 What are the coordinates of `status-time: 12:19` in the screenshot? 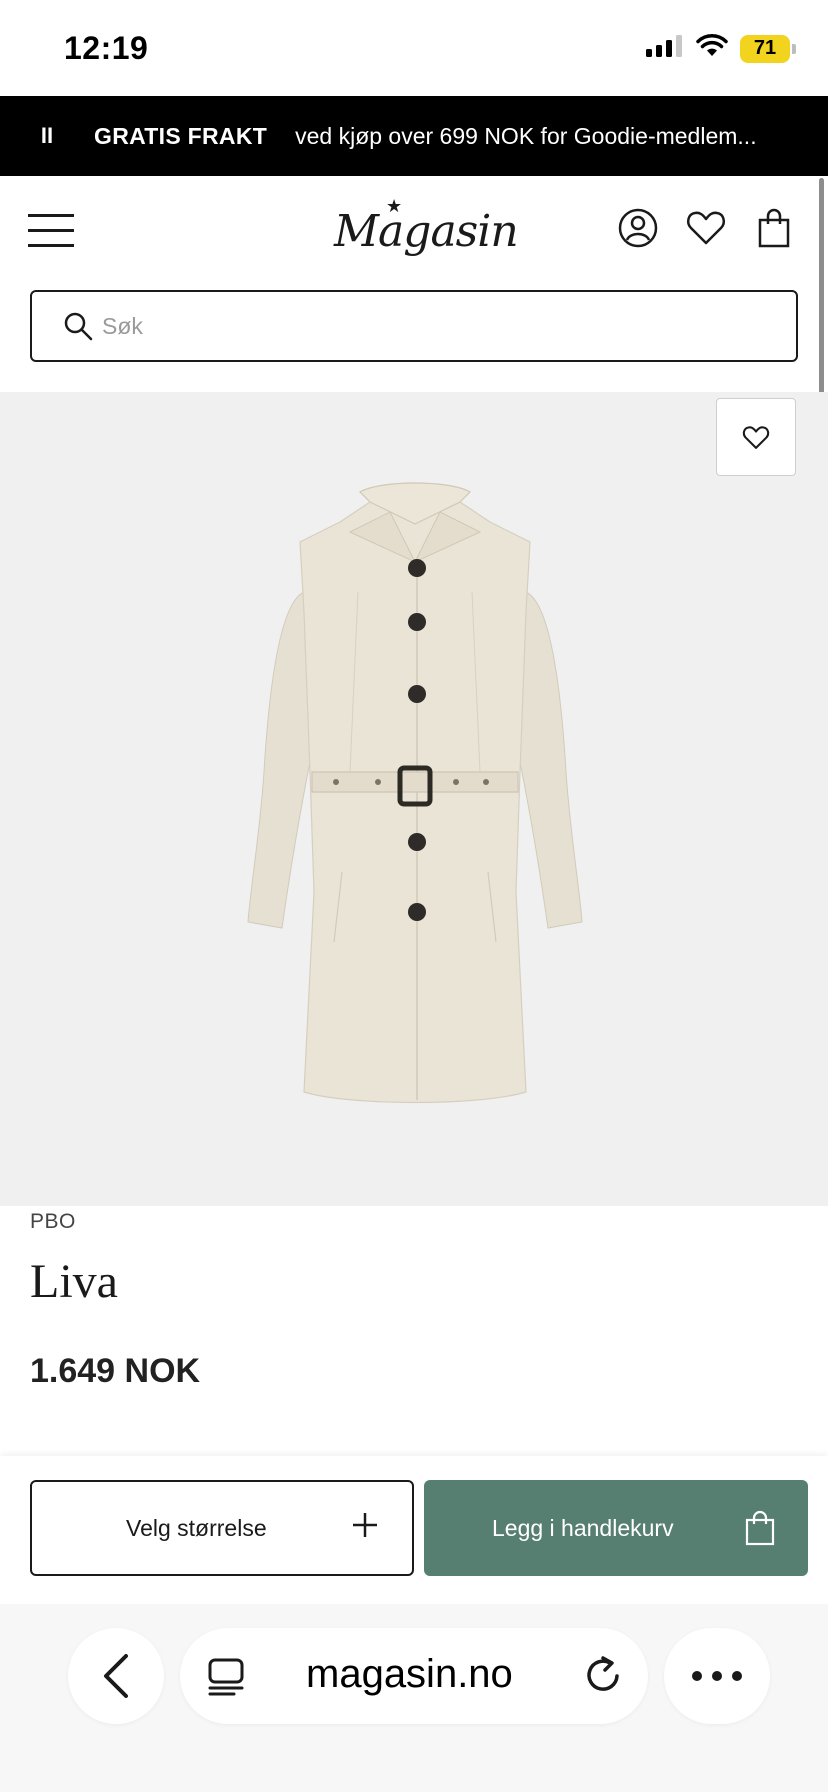 It's located at (106, 48).